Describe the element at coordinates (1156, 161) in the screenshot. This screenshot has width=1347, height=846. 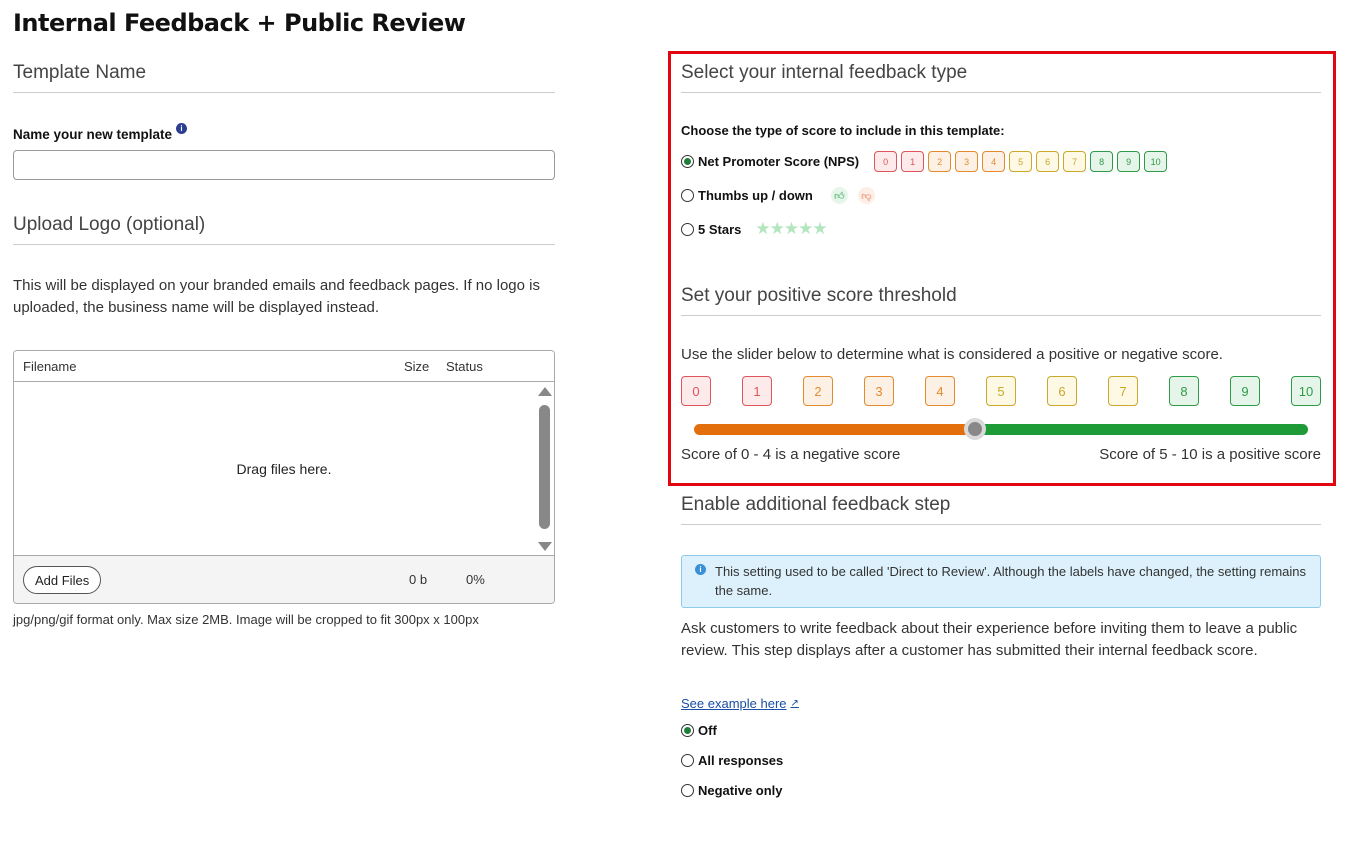
I see `nps-chip-10: 10` at that location.